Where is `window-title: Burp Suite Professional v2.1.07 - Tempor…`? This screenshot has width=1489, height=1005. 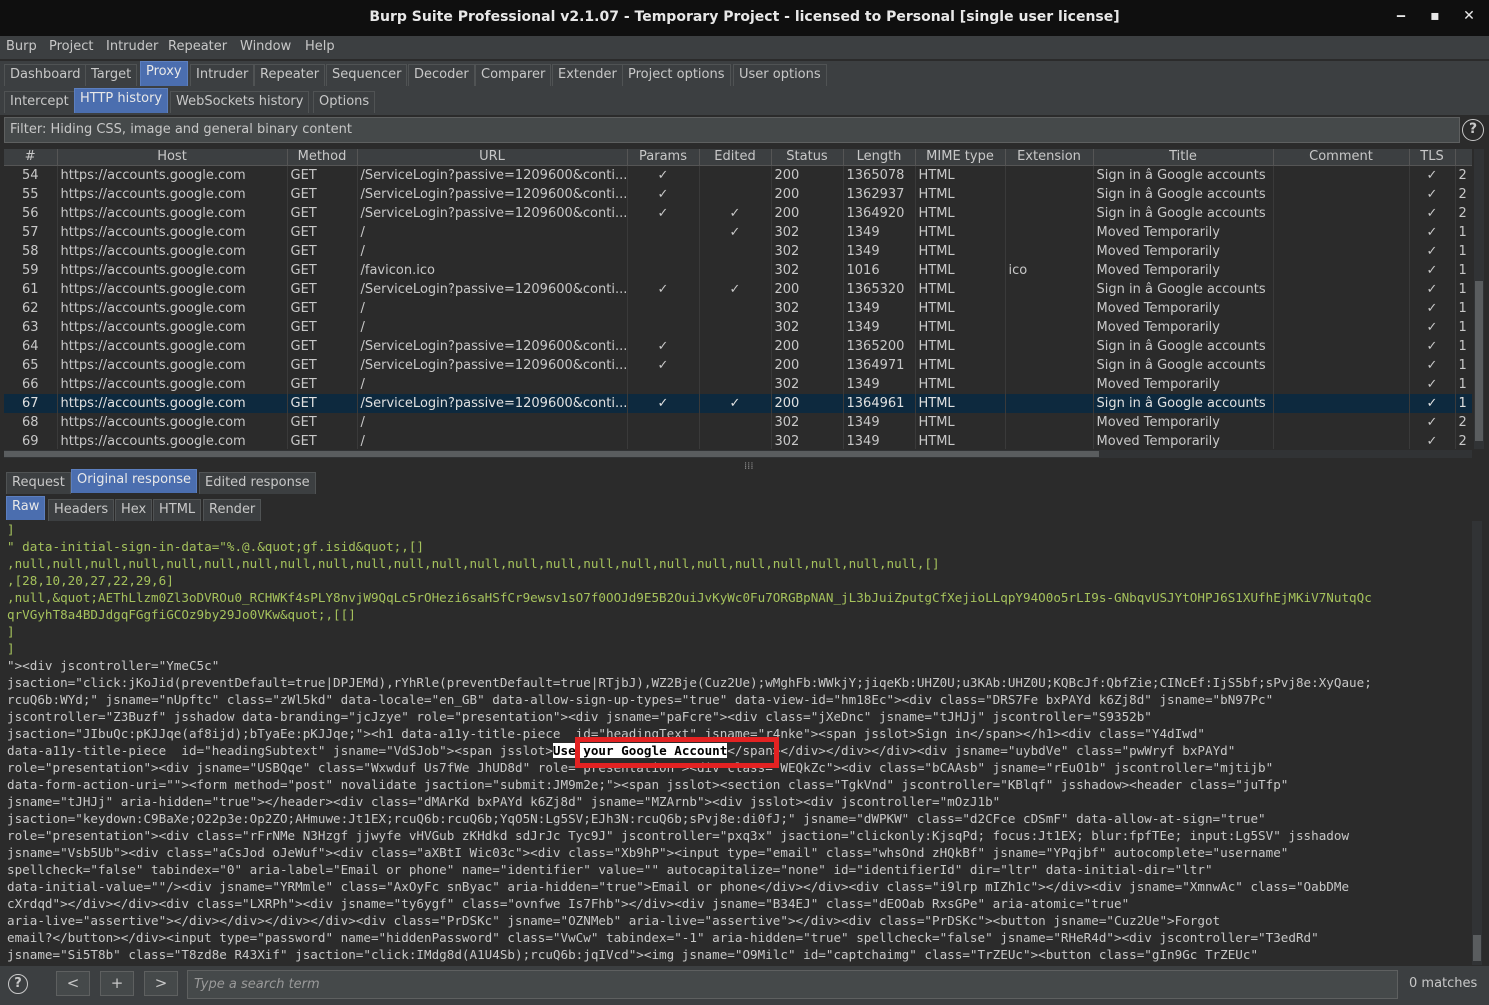
window-title: Burp Suite Professional v2.1.07 - Tempor… is located at coordinates (744, 17).